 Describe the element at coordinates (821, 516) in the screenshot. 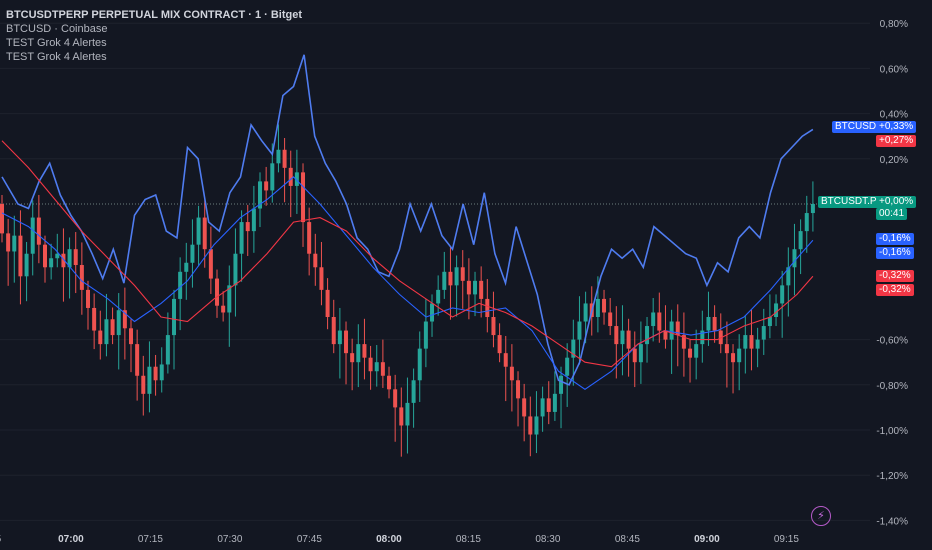

I see `lightning-icon: ⚡` at that location.